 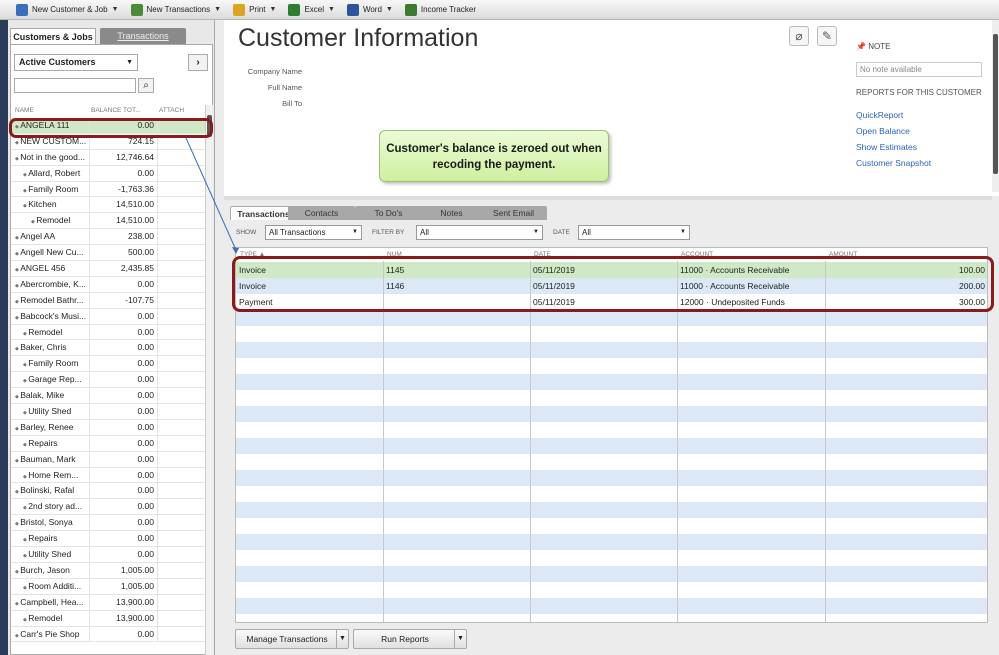 What do you see at coordinates (255, 9) in the screenshot?
I see `toolbar-button-2: Print ▼` at bounding box center [255, 9].